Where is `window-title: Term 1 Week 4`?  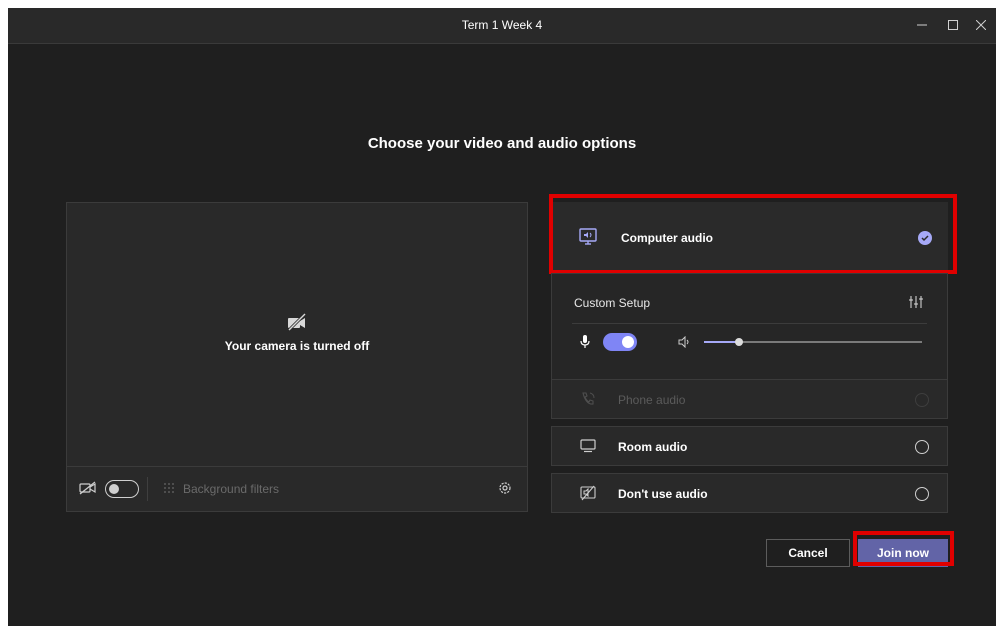 window-title: Term 1 Week 4 is located at coordinates (502, 25).